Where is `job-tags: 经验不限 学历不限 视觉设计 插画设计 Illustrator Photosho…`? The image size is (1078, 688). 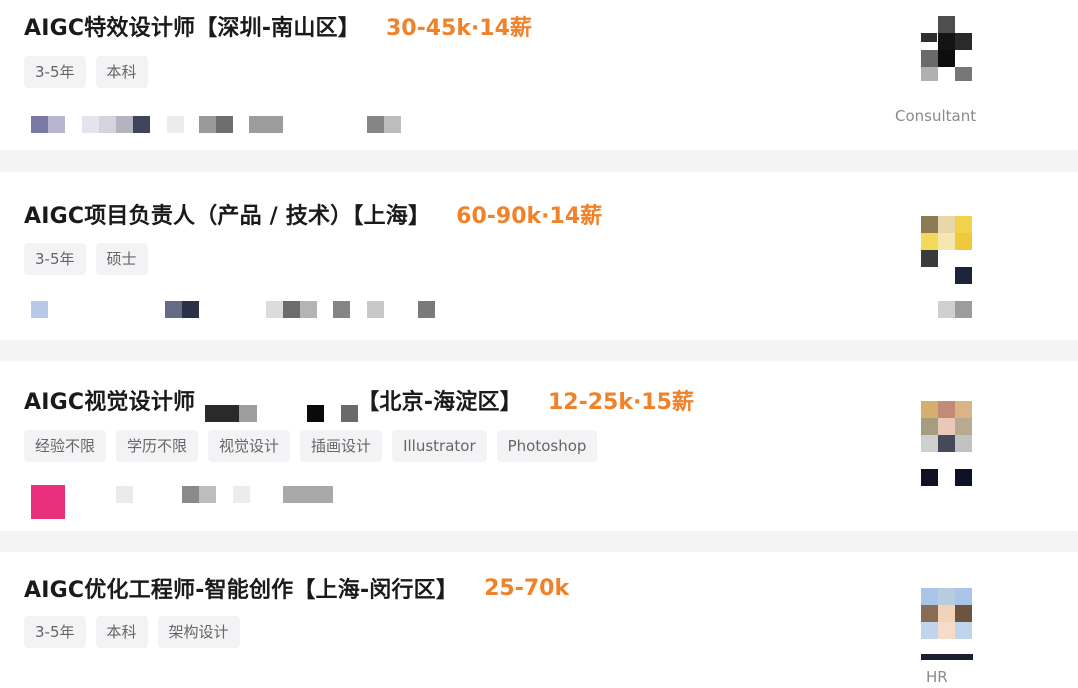
job-tags: 经验不限 学历不限 视觉设计 插画设计 Illustrator Photosho… is located at coordinates (311, 446).